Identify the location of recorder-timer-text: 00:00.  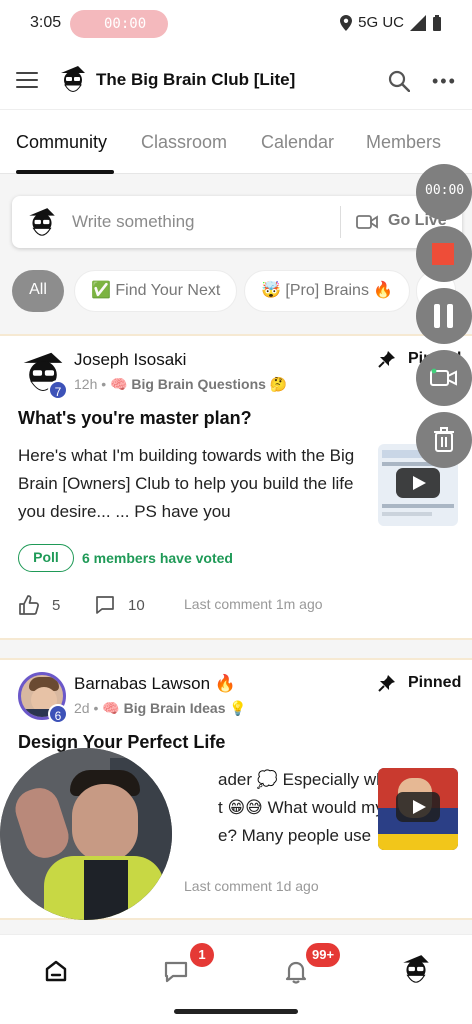
(445, 190).